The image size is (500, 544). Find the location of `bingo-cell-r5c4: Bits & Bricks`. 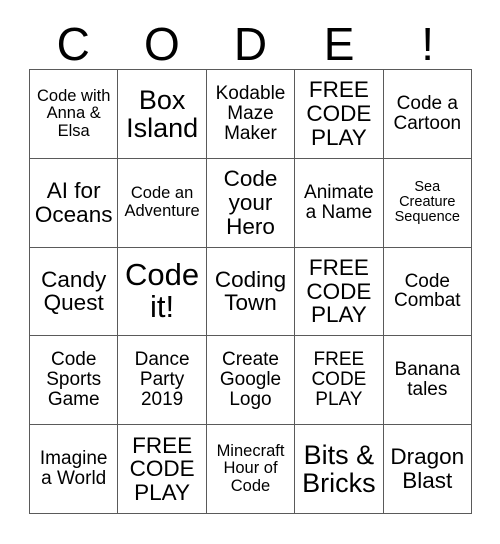

bingo-cell-r5c4: Bits & Bricks is located at coordinates (339, 469).